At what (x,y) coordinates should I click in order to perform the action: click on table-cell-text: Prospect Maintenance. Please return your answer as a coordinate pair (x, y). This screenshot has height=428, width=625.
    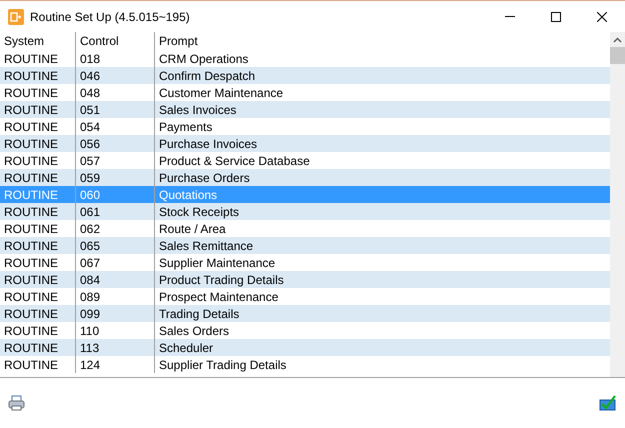
    Looking at the image, I should click on (218, 297).